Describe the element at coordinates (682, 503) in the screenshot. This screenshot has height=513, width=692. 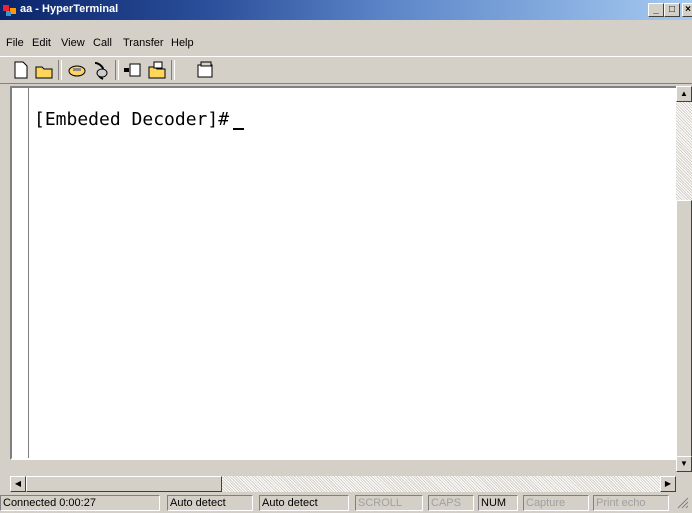
I see `resize-grip-icon` at that location.